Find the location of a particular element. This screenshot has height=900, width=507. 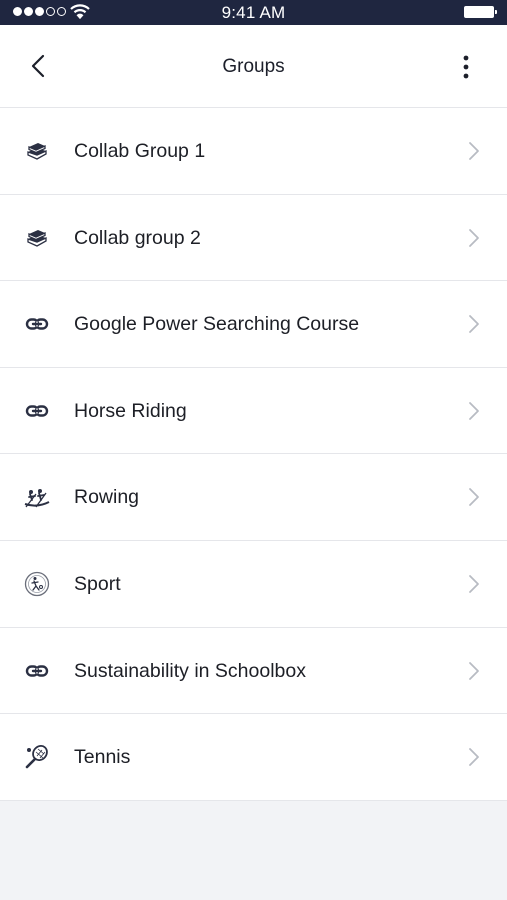

group-label: Google Power Searching Course is located at coordinates (217, 324).